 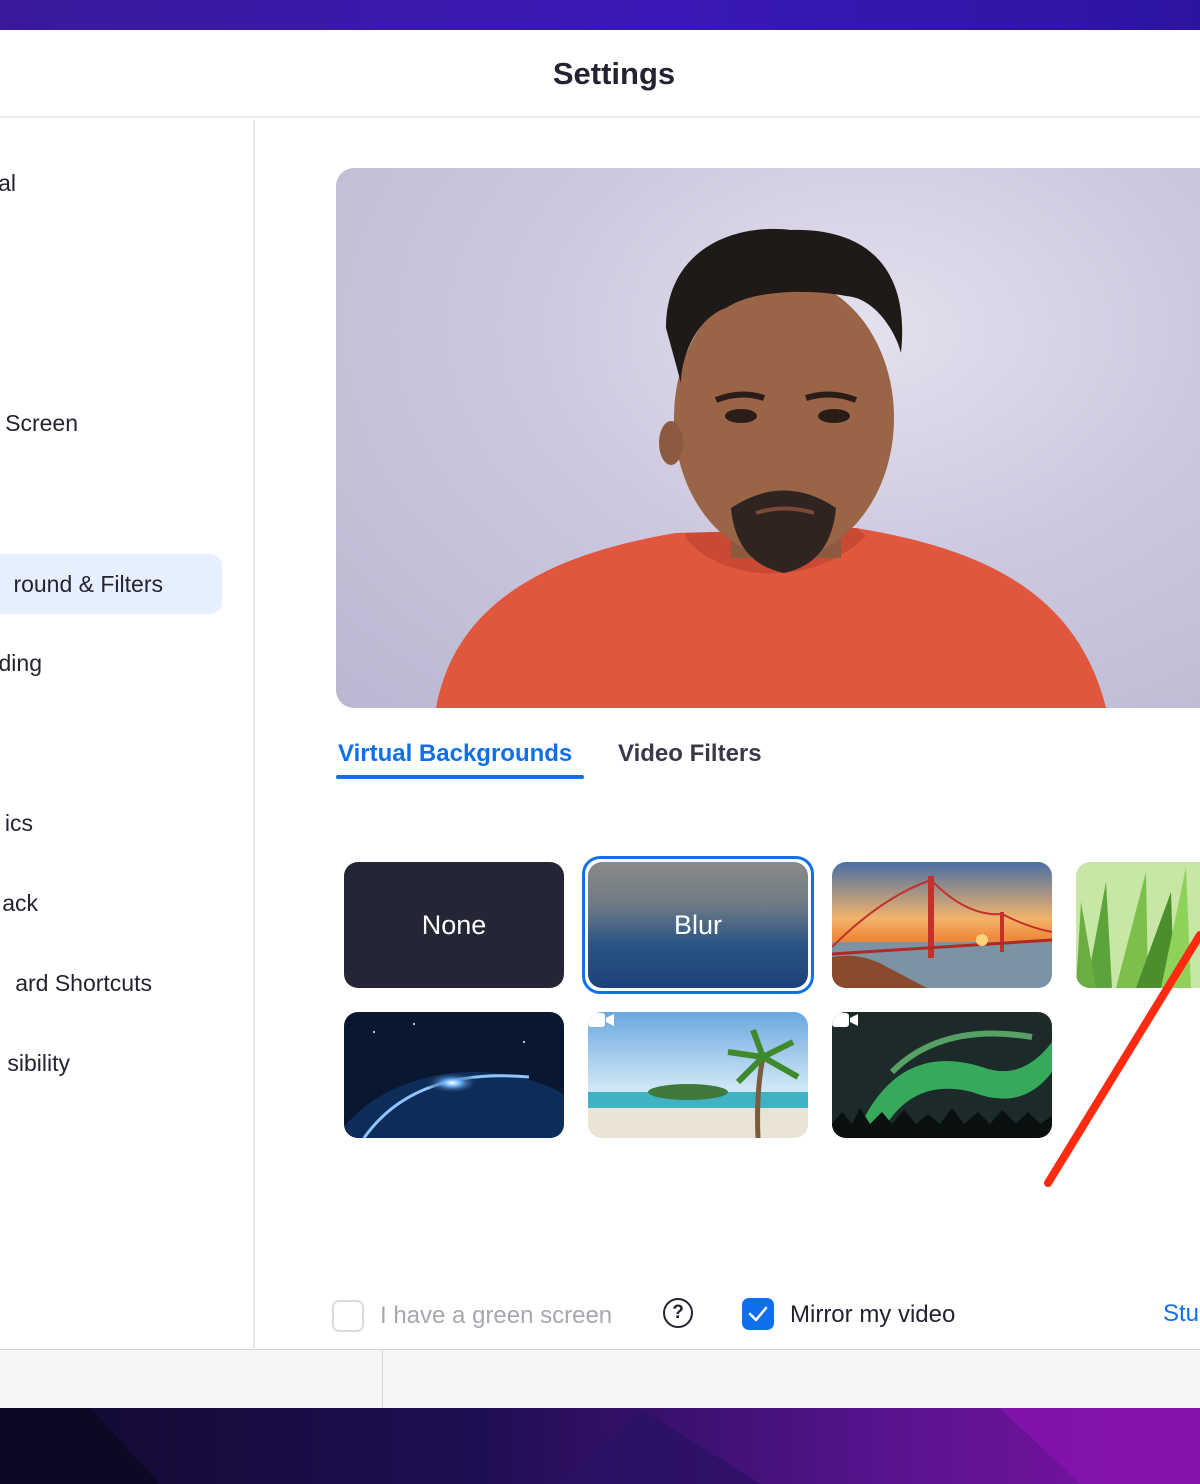 I want to click on checkmark-icon, so click(x=758, y=1314).